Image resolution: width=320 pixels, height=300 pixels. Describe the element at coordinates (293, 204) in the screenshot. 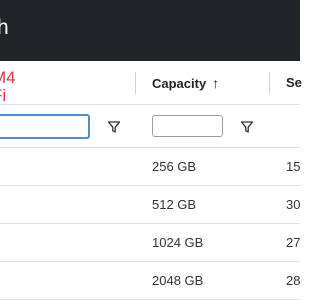

I see `cell-speed: 30` at that location.